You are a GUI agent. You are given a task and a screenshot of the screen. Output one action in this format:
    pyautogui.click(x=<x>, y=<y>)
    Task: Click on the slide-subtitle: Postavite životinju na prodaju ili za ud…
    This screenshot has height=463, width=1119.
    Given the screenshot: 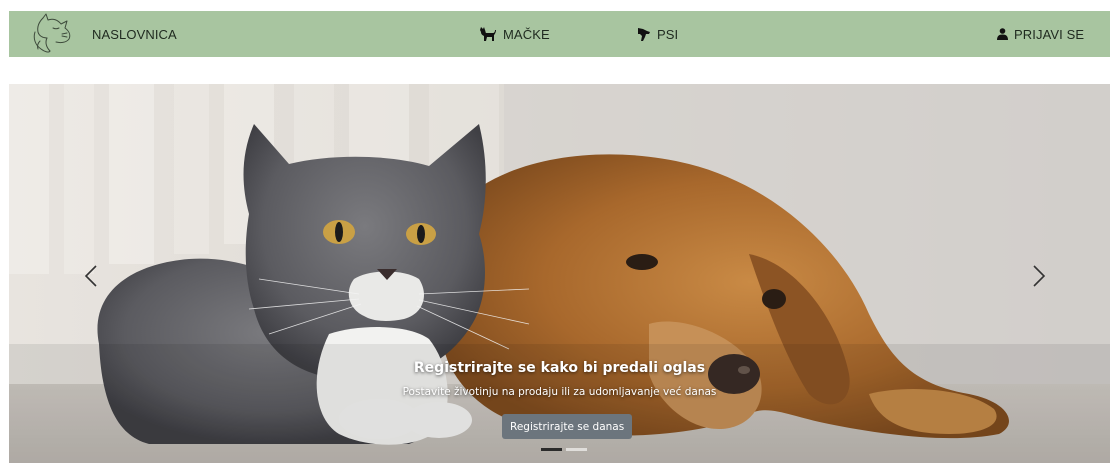 What is the action you would take?
    pyautogui.click(x=559, y=392)
    